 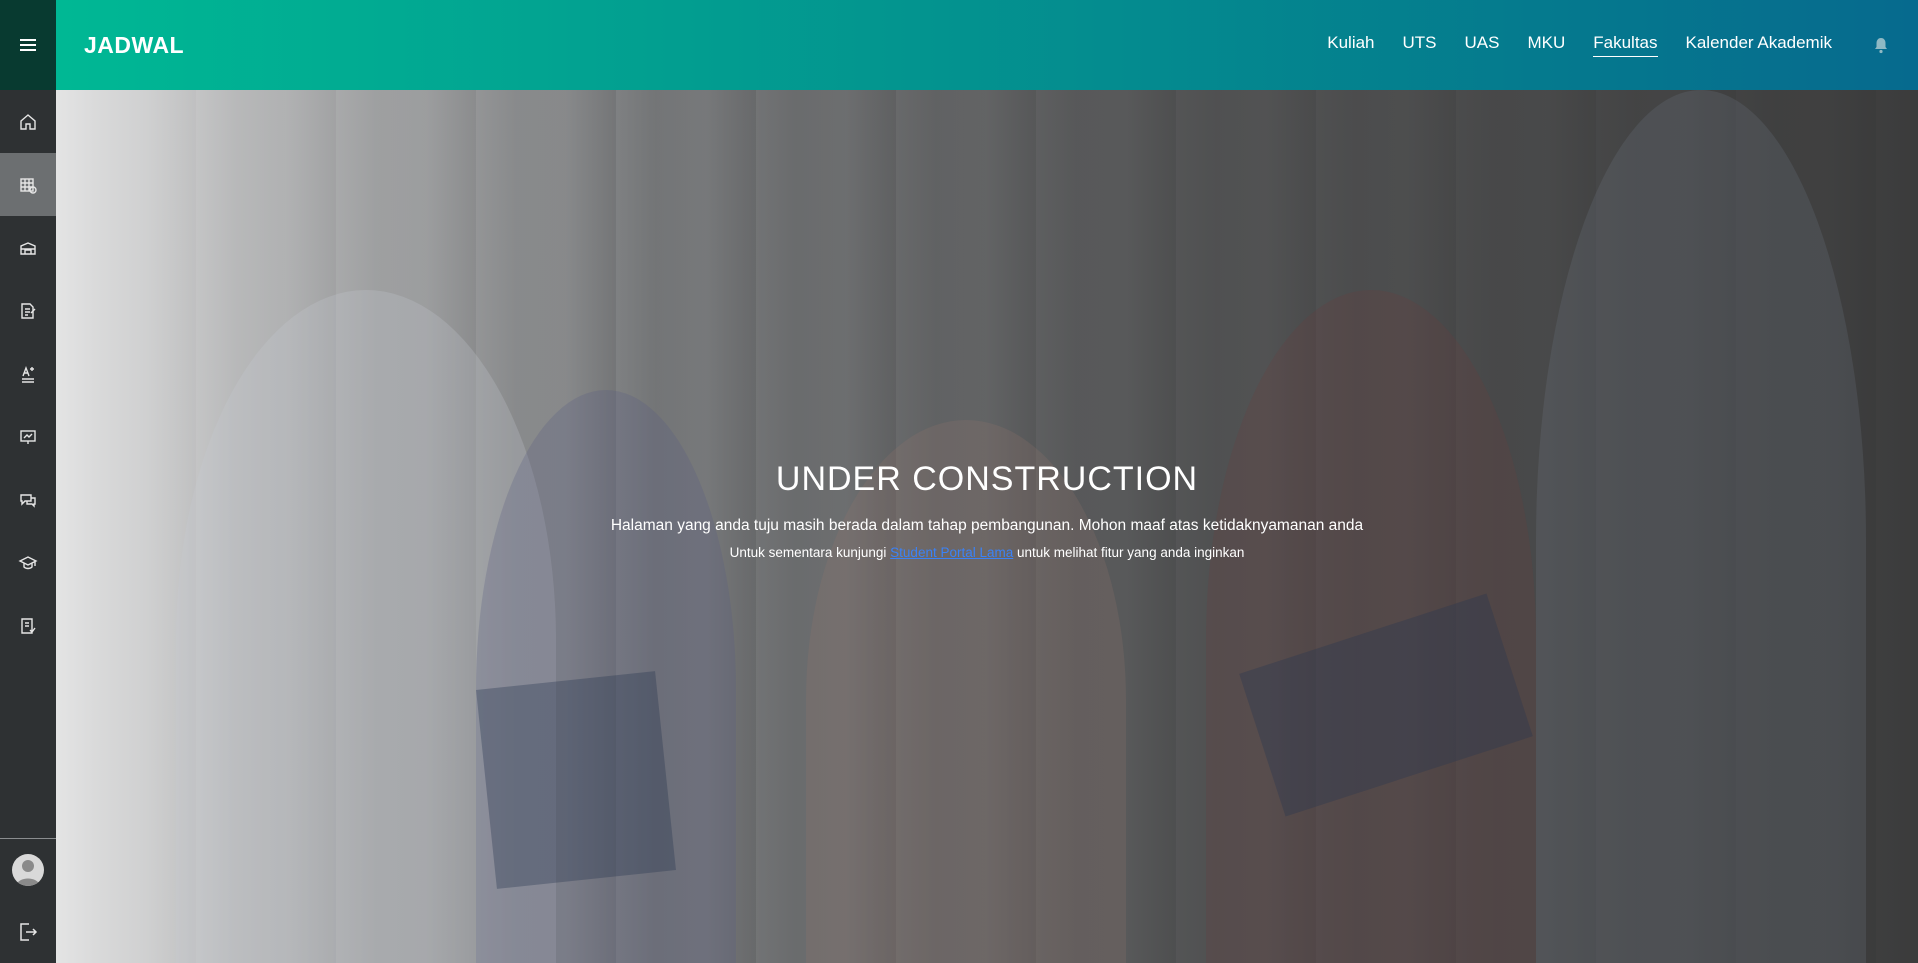 What do you see at coordinates (28, 900) in the screenshot?
I see `sidebar-bottom` at bounding box center [28, 900].